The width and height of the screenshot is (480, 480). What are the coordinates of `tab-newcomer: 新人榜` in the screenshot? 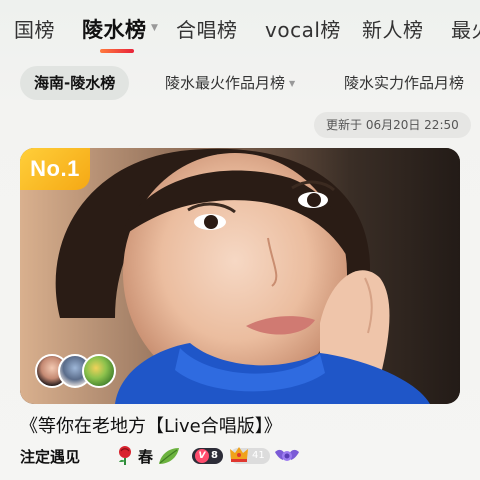 It's located at (393, 28).